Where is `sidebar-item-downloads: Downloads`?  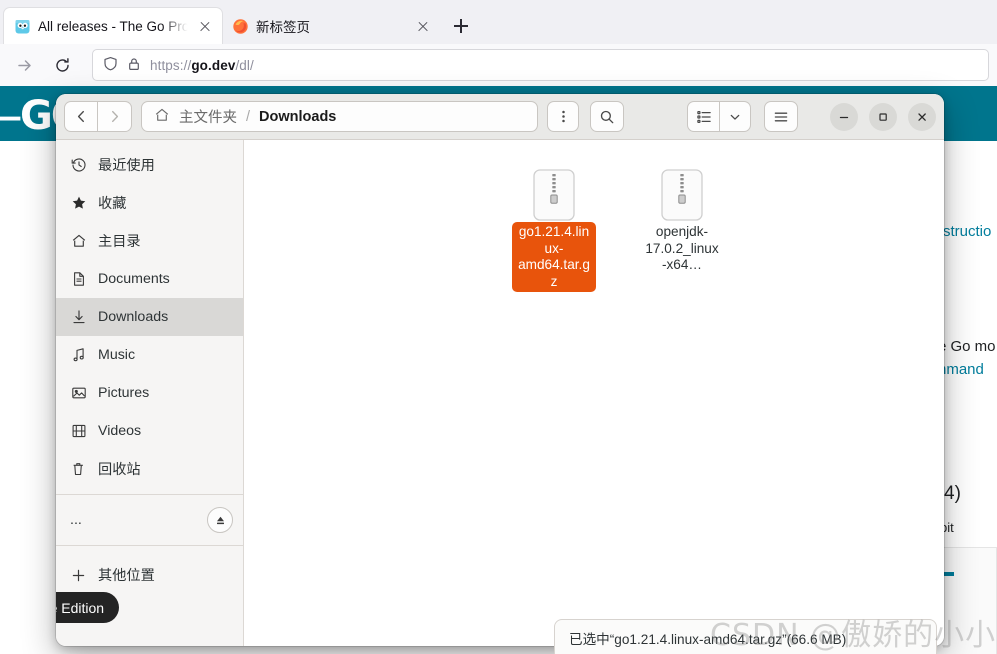
sidebar-item-downloads: Downloads is located at coordinates (149, 317).